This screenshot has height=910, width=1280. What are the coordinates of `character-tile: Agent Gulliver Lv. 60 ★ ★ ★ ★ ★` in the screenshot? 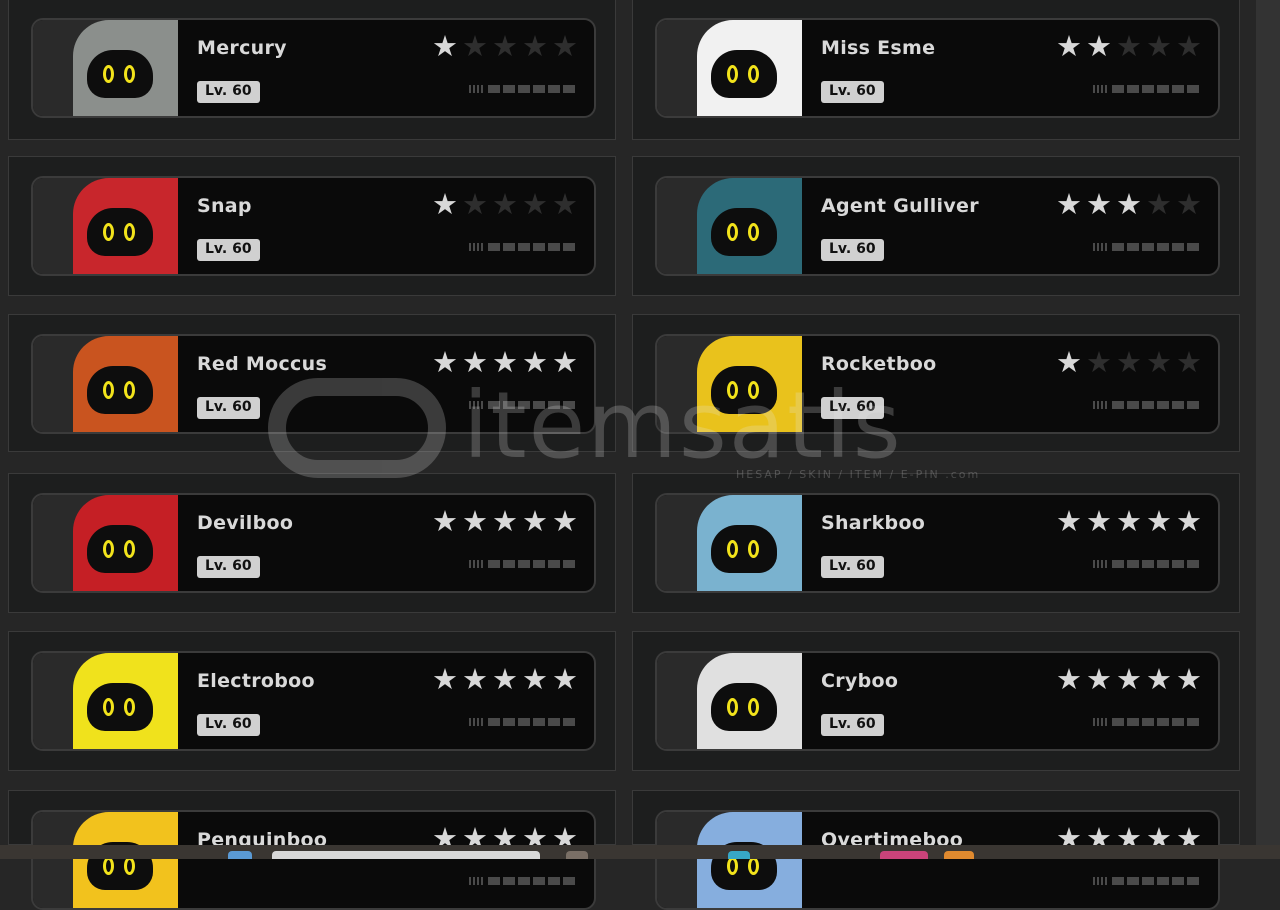 It's located at (936, 226).